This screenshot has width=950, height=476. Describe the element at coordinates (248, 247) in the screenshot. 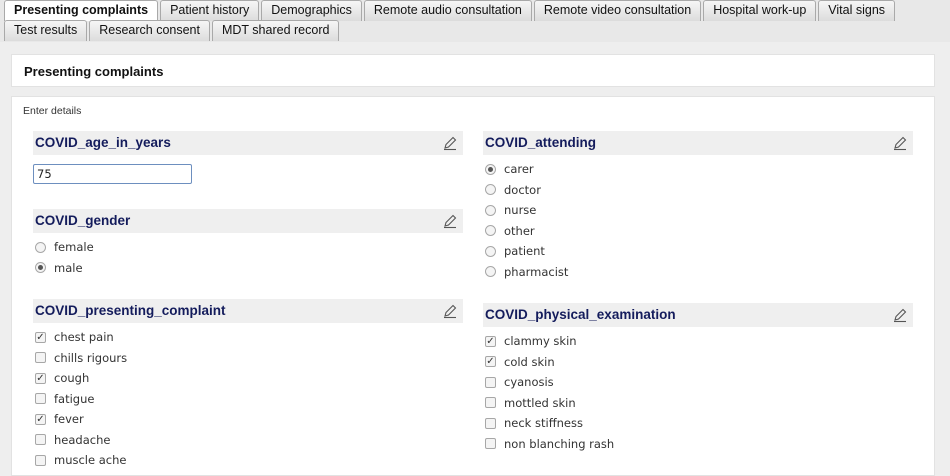

I see `radio-option-female: female` at that location.